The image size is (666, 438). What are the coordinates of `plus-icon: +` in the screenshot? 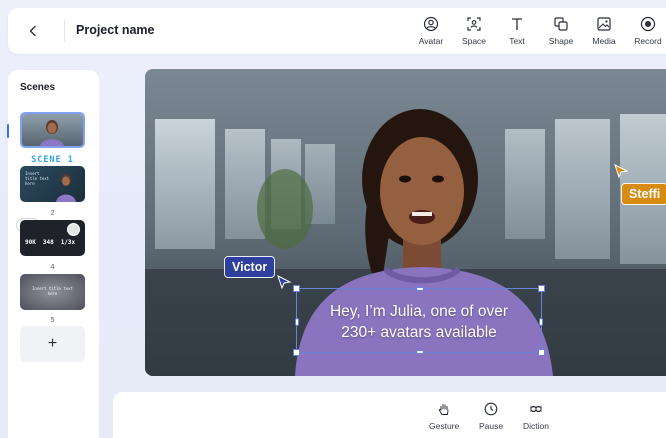 It's located at (52, 343).